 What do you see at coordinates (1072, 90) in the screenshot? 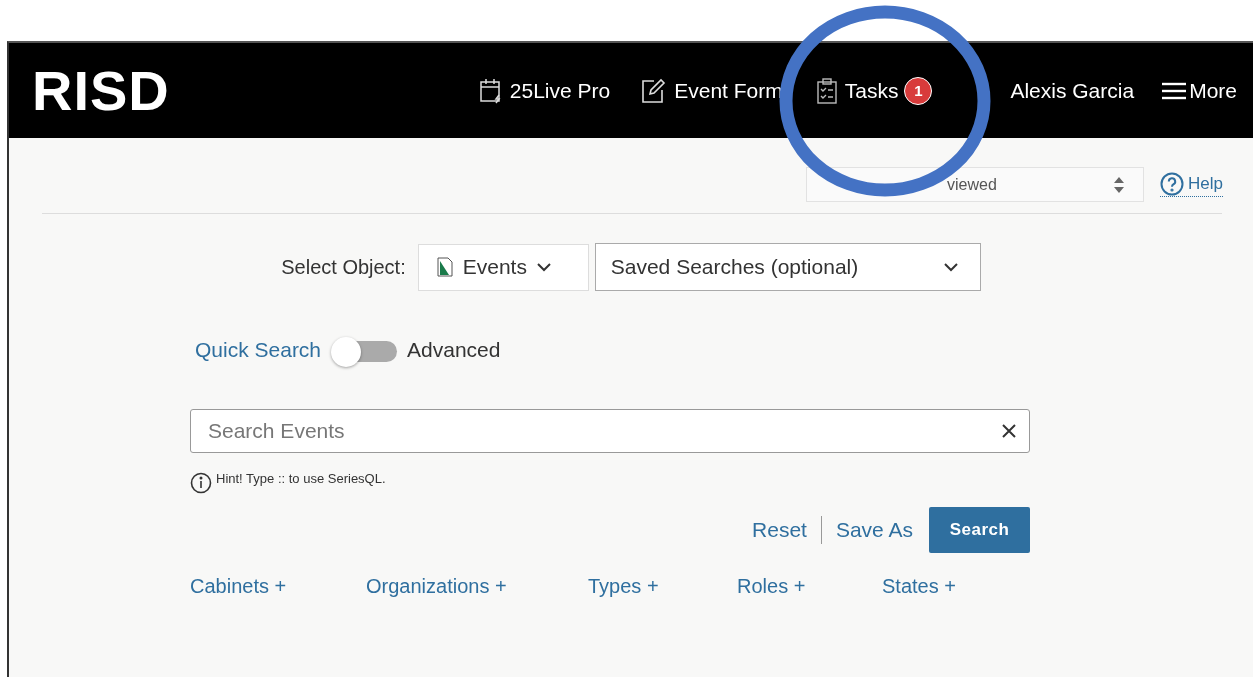
I see `user-name-link: Alexis Garcia` at bounding box center [1072, 90].